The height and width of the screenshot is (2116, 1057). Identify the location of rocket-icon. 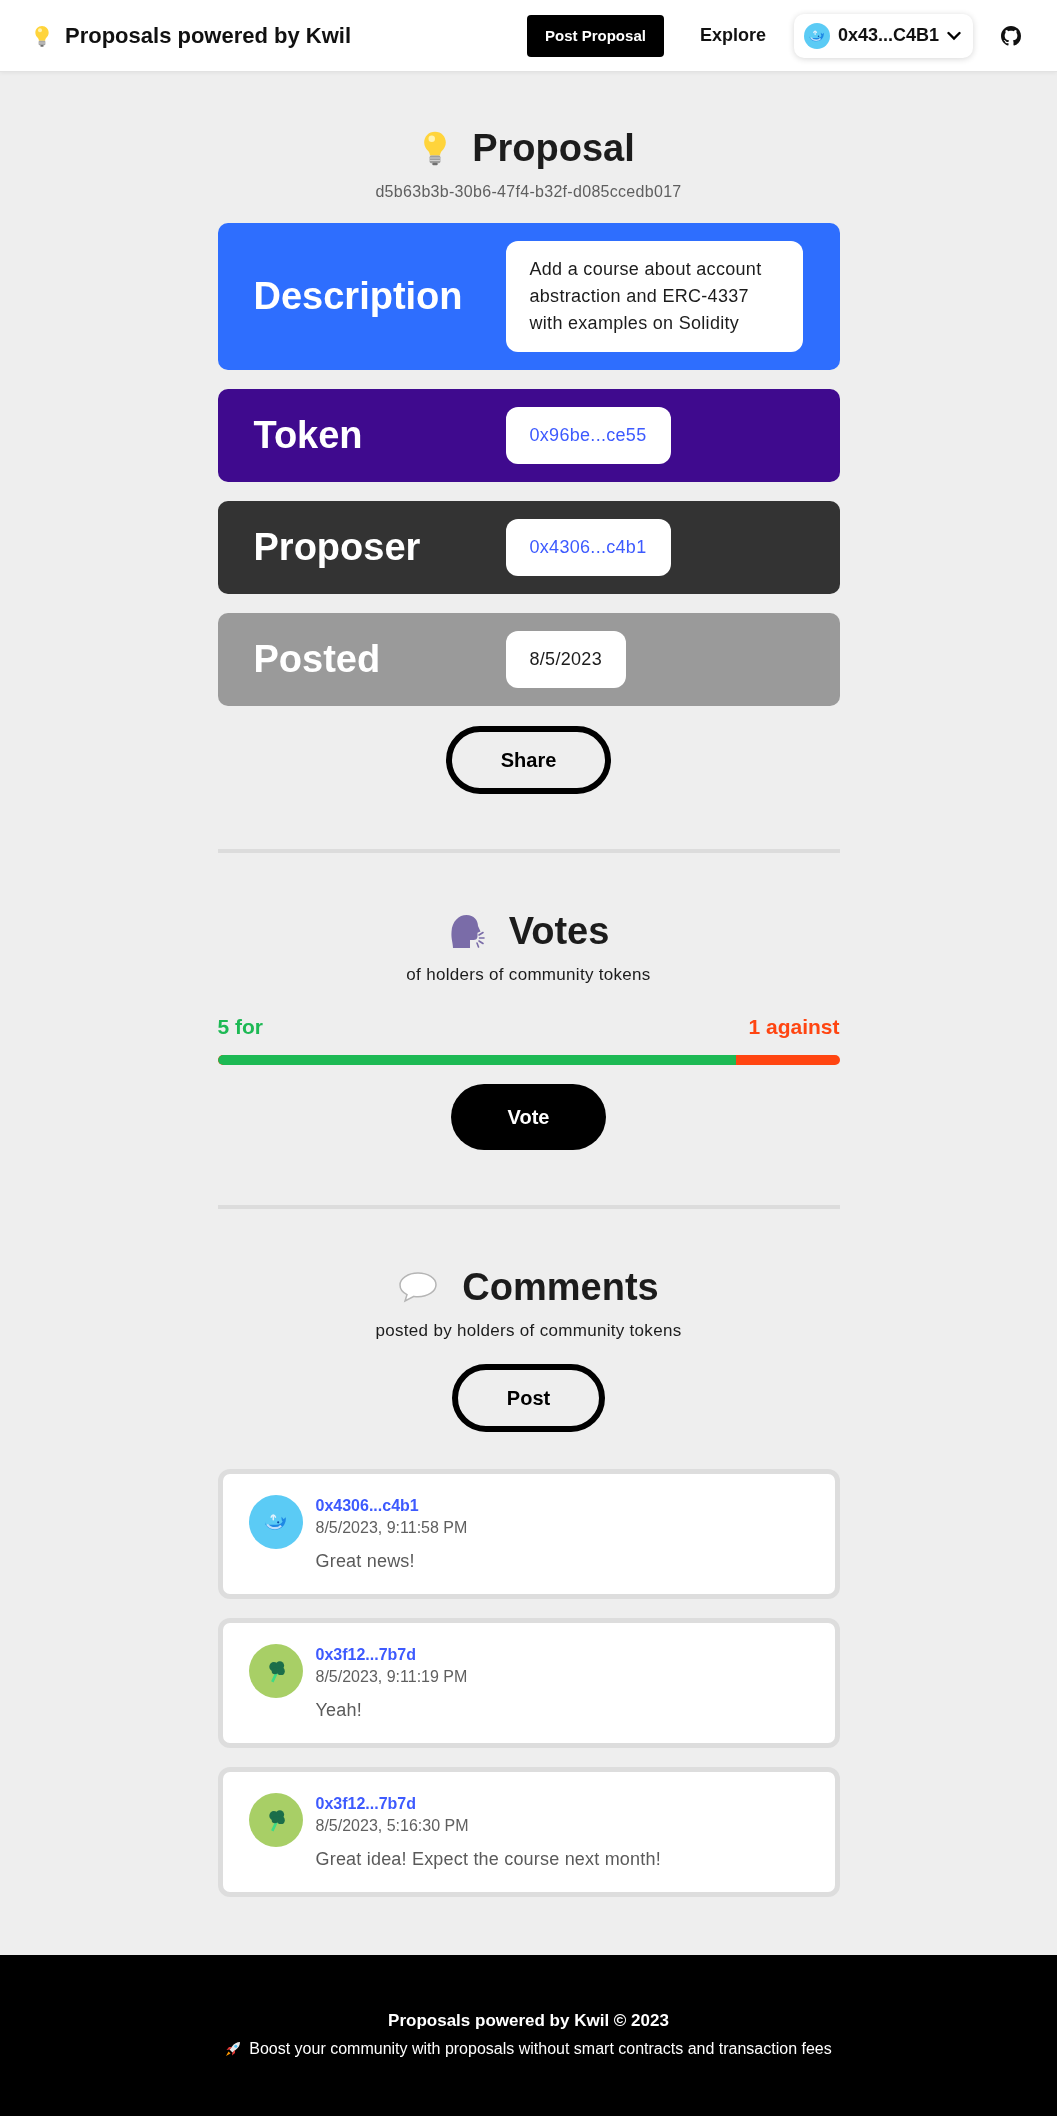
(233, 2049).